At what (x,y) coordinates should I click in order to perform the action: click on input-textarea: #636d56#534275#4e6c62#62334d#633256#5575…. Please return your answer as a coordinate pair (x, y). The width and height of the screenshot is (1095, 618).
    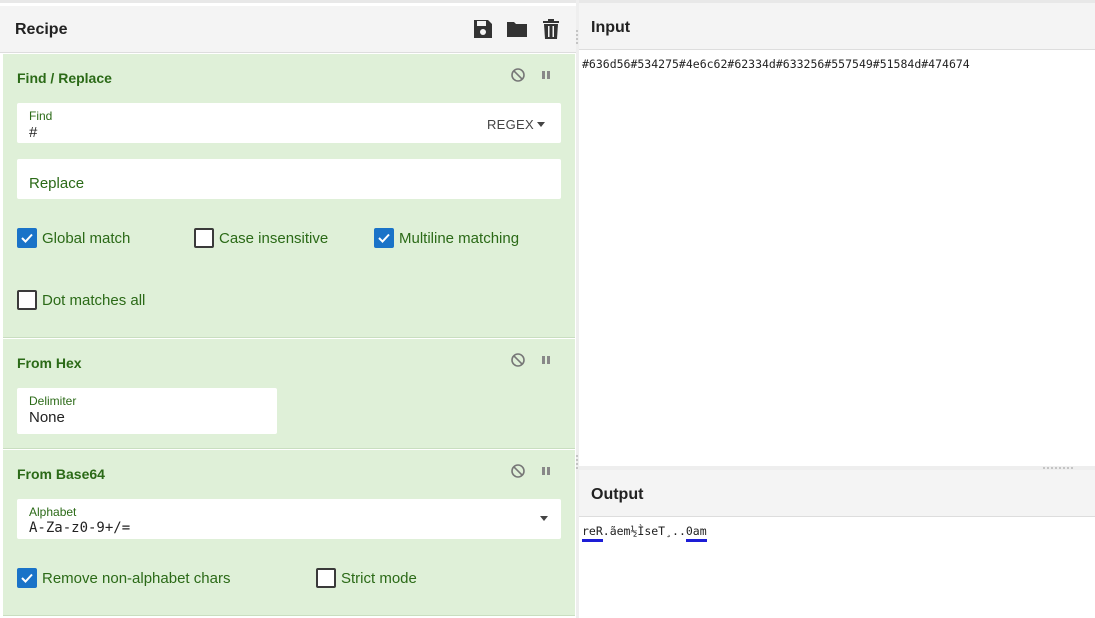
    Looking at the image, I should click on (776, 64).